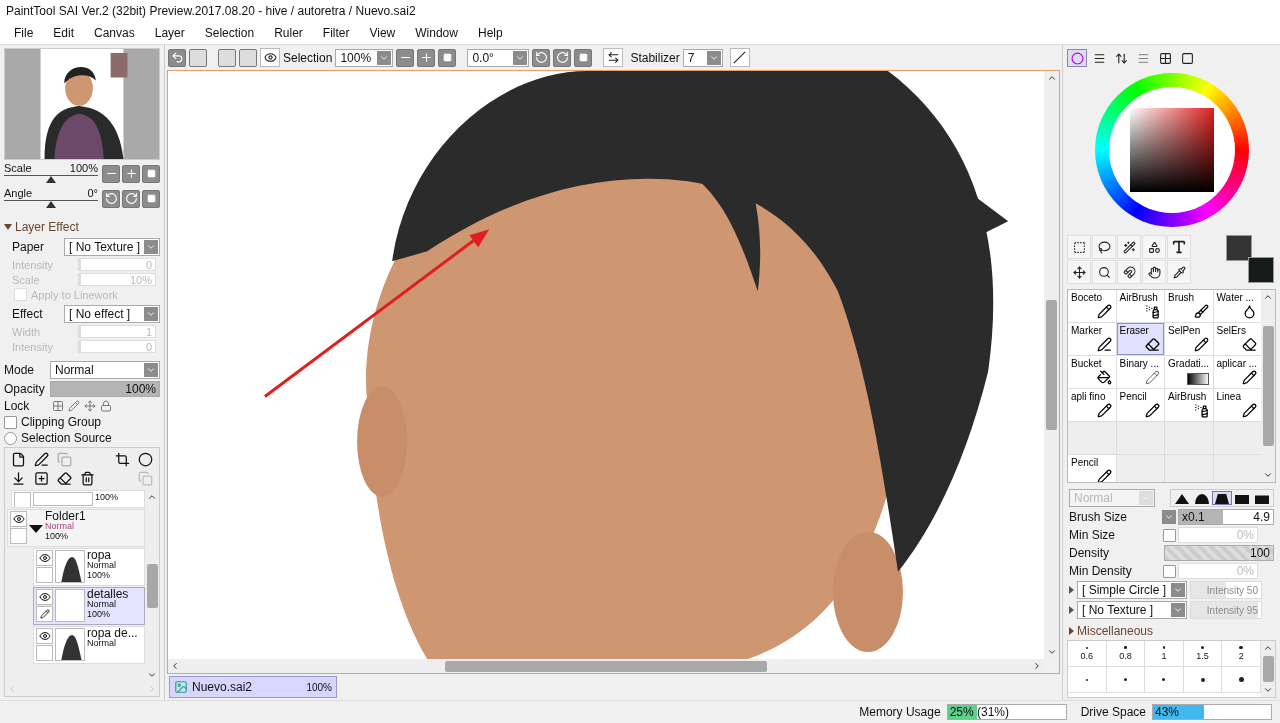 The image size is (1280, 723). What do you see at coordinates (177, 57) in the screenshot?
I see `undo-button` at bounding box center [177, 57].